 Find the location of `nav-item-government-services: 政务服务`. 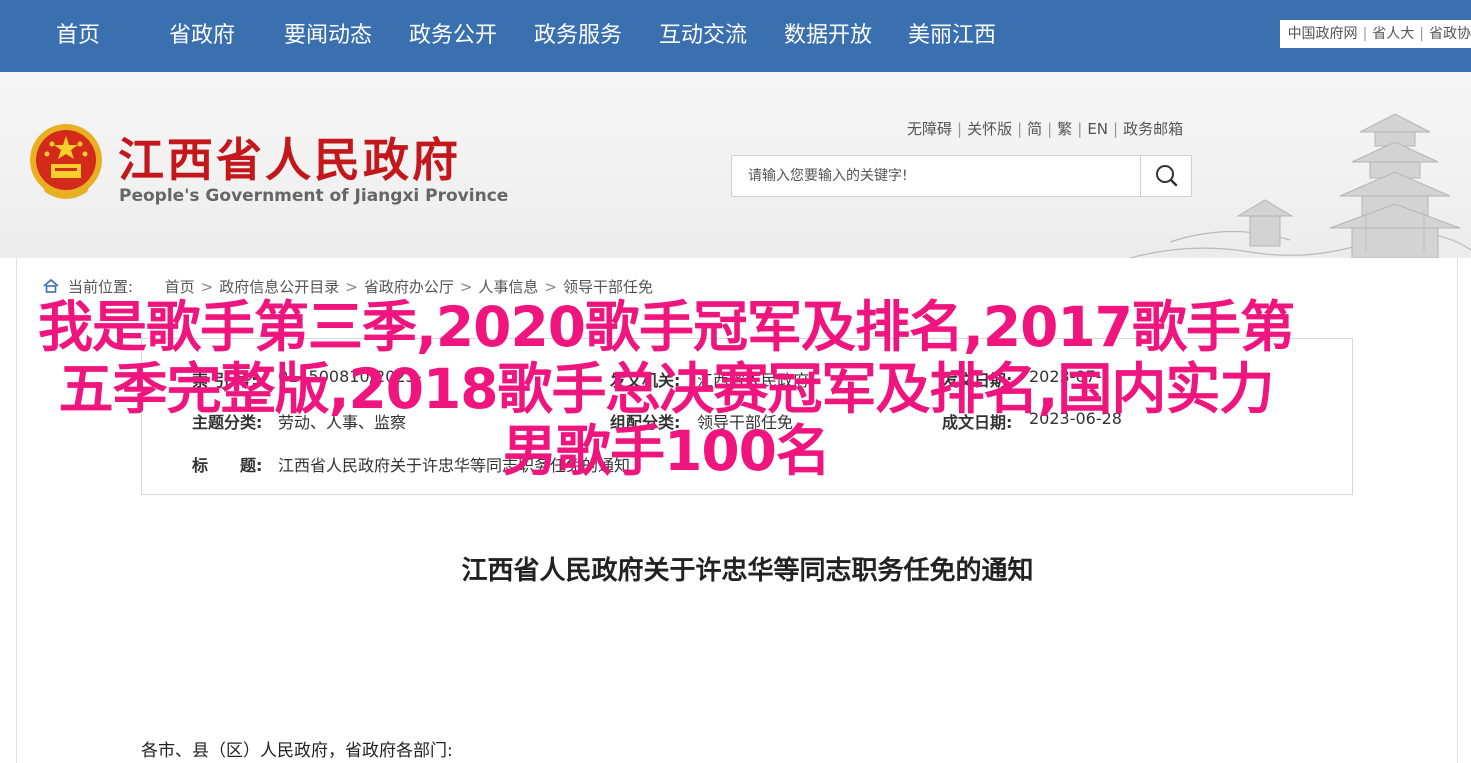

nav-item-government-services: 政务服务 is located at coordinates (578, 36).